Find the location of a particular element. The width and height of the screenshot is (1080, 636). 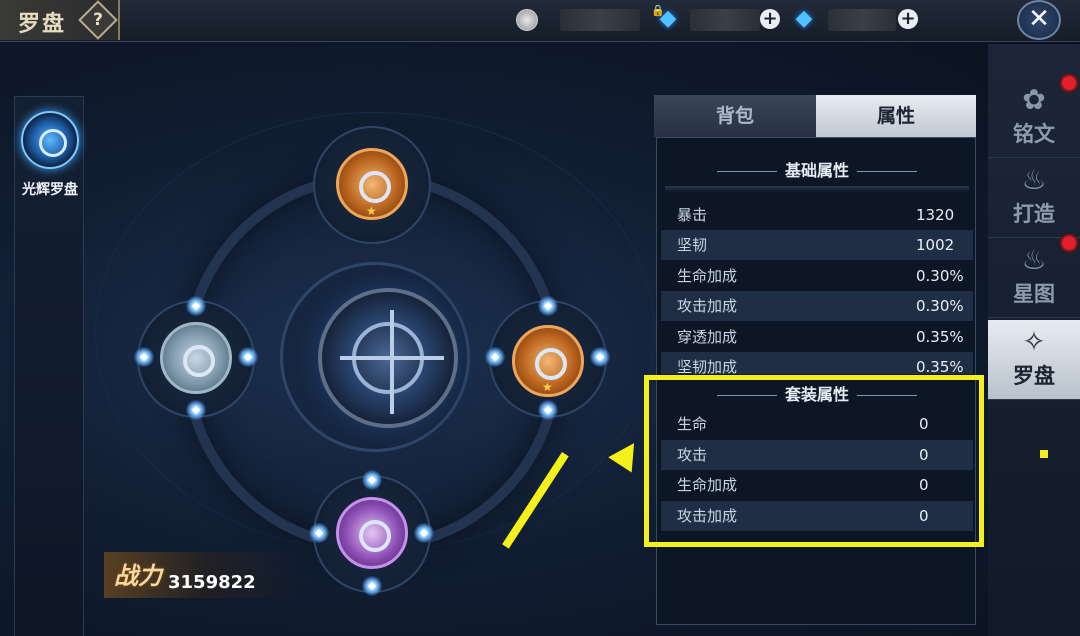

tab-attributes: 属性 is located at coordinates (896, 116).